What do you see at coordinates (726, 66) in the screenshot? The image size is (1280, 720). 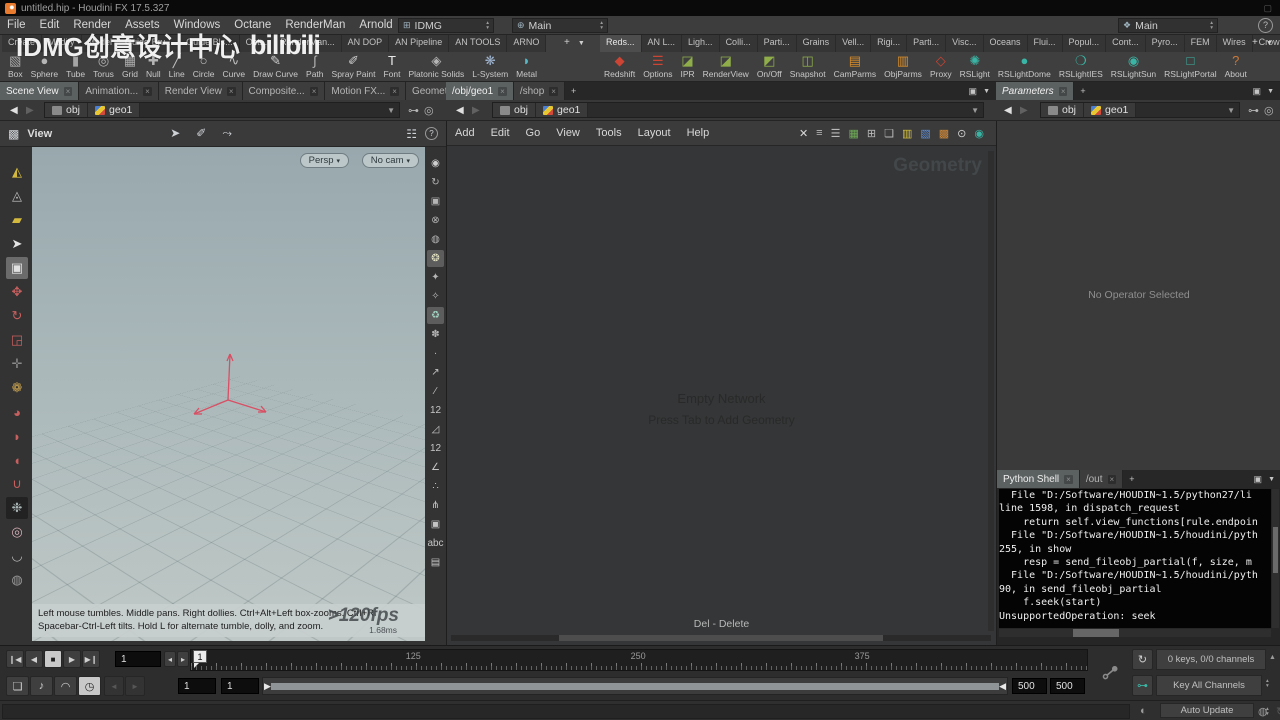 I see `shelf-tool: ◪ RenderView` at bounding box center [726, 66].